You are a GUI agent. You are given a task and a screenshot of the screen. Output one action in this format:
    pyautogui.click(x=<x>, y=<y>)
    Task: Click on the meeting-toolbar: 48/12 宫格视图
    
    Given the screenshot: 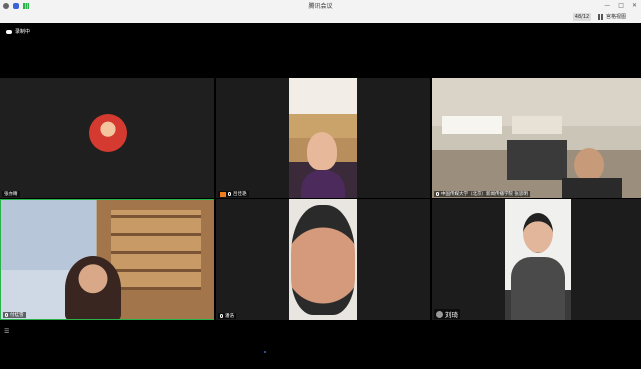 What is the action you would take?
    pyautogui.click(x=320, y=17)
    